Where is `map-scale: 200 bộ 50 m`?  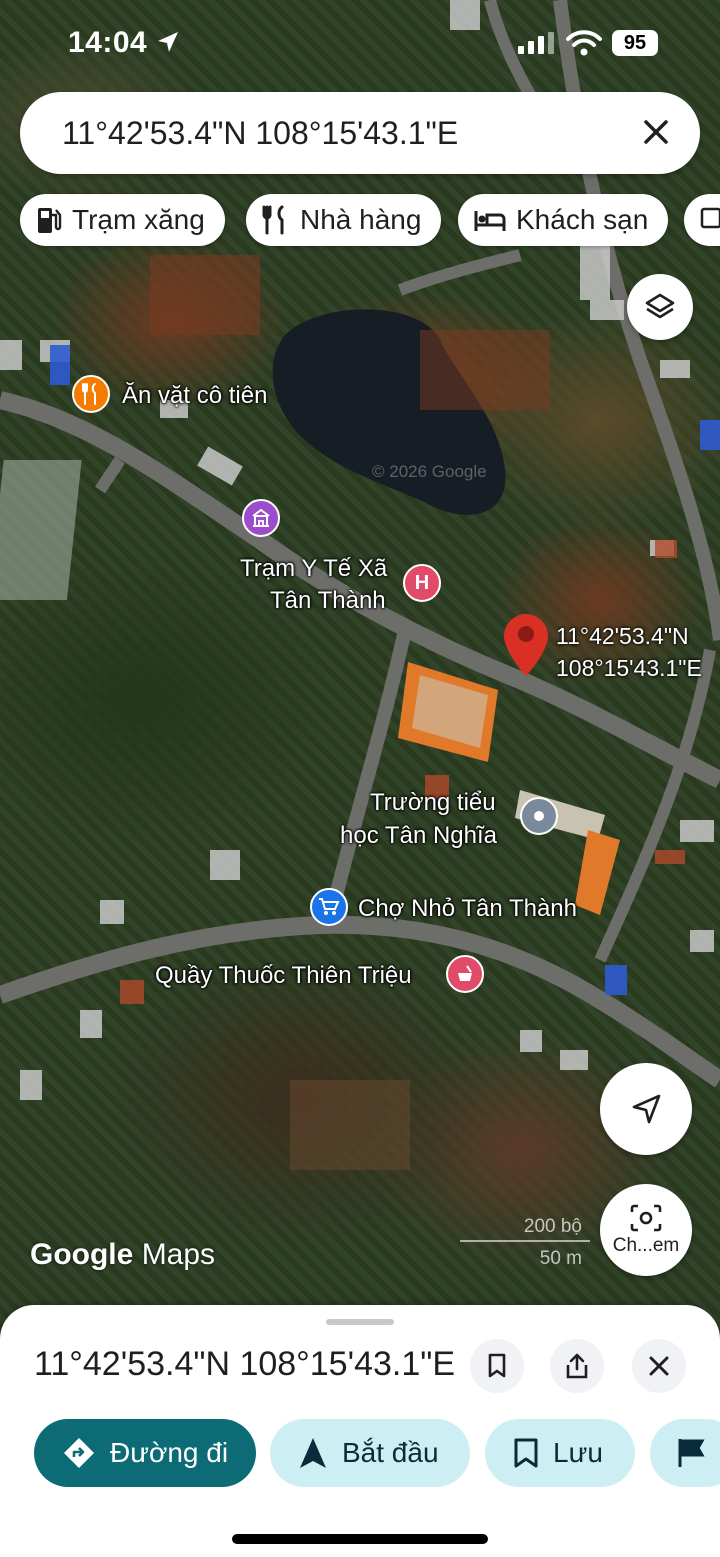
map-scale: 200 bộ 50 m is located at coordinates (525, 1240).